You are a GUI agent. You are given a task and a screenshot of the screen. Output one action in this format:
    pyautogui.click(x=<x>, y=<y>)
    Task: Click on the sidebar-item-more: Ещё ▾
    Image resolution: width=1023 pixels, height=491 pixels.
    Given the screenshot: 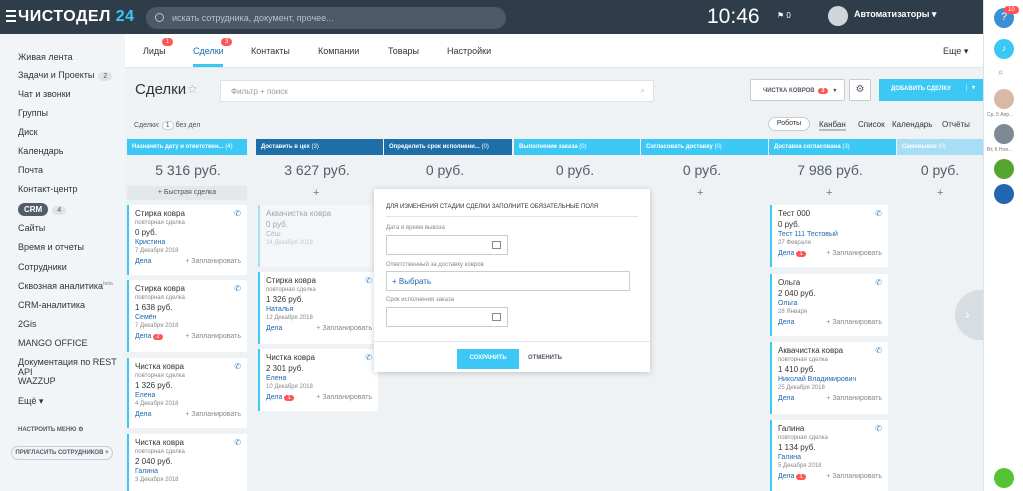 What is the action you would take?
    pyautogui.click(x=30, y=401)
    